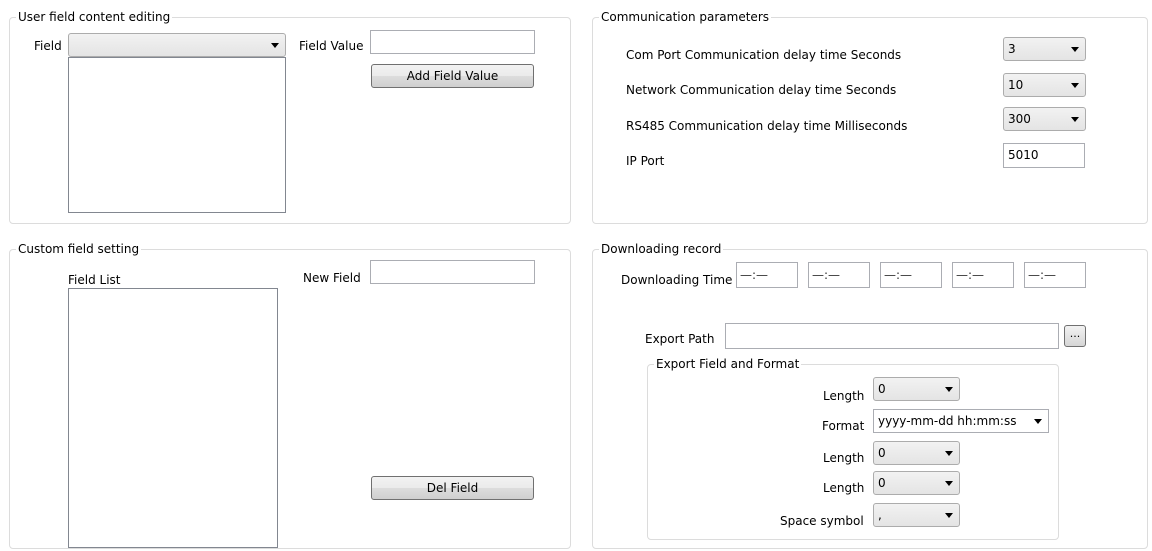 The image size is (1152, 551). Describe the element at coordinates (79, 249) in the screenshot. I see `custom-field-group-title: Custom field setting` at that location.